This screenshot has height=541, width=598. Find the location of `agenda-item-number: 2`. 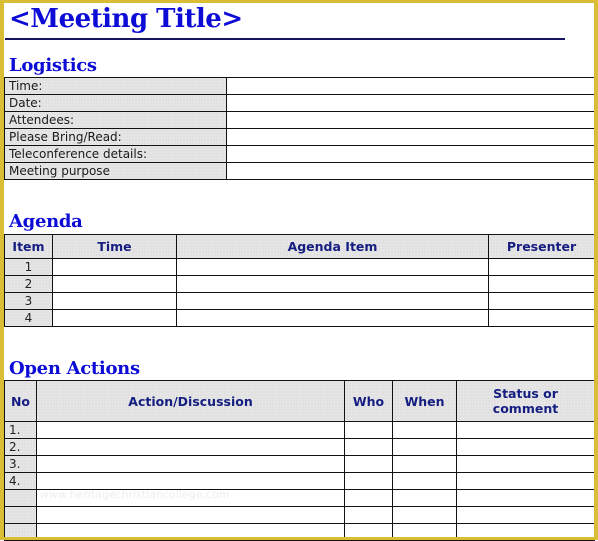

agenda-item-number: 2 is located at coordinates (28, 284).